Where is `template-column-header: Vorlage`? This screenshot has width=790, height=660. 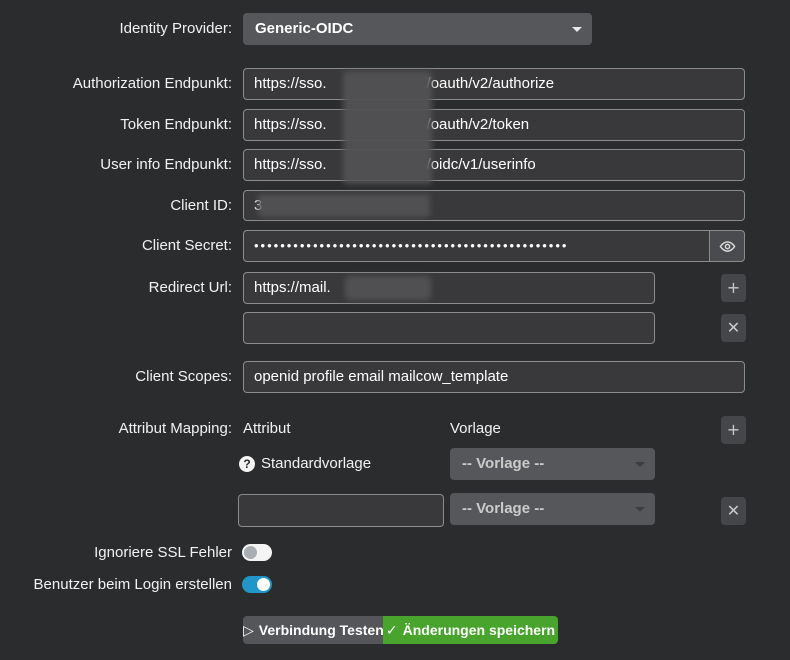 template-column-header: Vorlage is located at coordinates (475, 428).